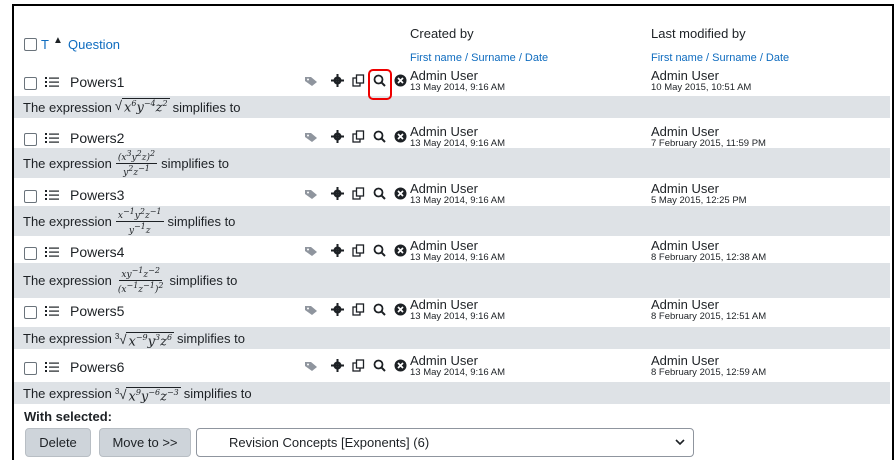  What do you see at coordinates (452, 338) in the screenshot?
I see `question-text-row: The expression 3 √ x−9y3z6 simplifies to` at bounding box center [452, 338].